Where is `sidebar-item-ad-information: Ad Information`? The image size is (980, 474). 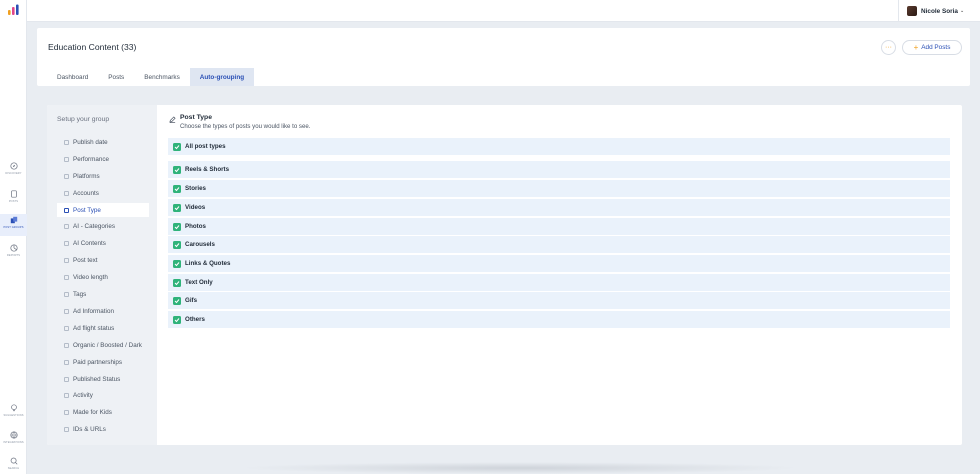
sidebar-item-ad-information: Ad Information is located at coordinates (103, 311).